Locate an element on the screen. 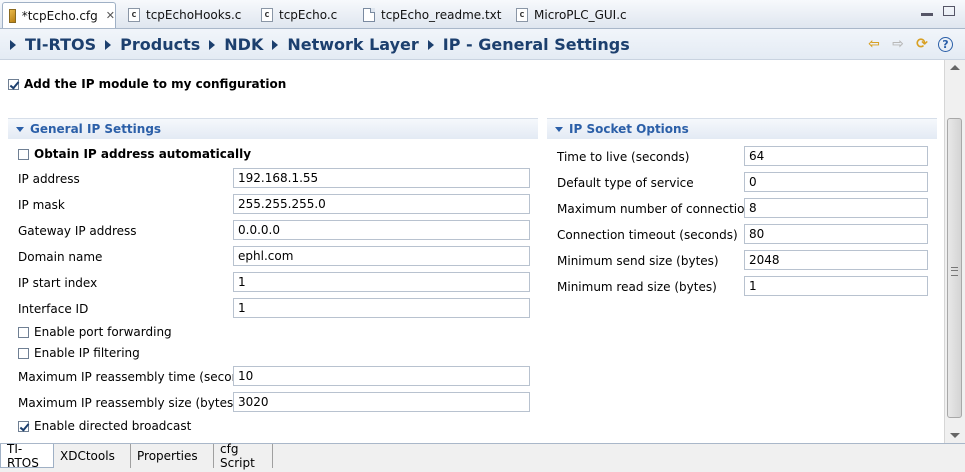  tab-label: *tcpEcho.cfg is located at coordinates (59, 15).